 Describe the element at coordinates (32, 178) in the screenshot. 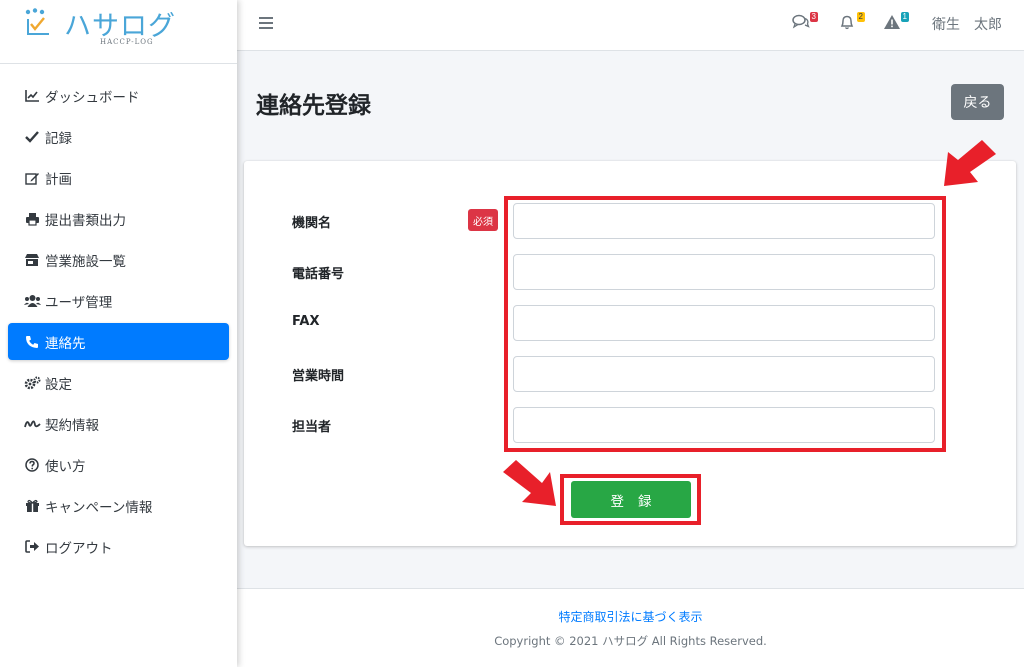

I see `edit-icon` at that location.